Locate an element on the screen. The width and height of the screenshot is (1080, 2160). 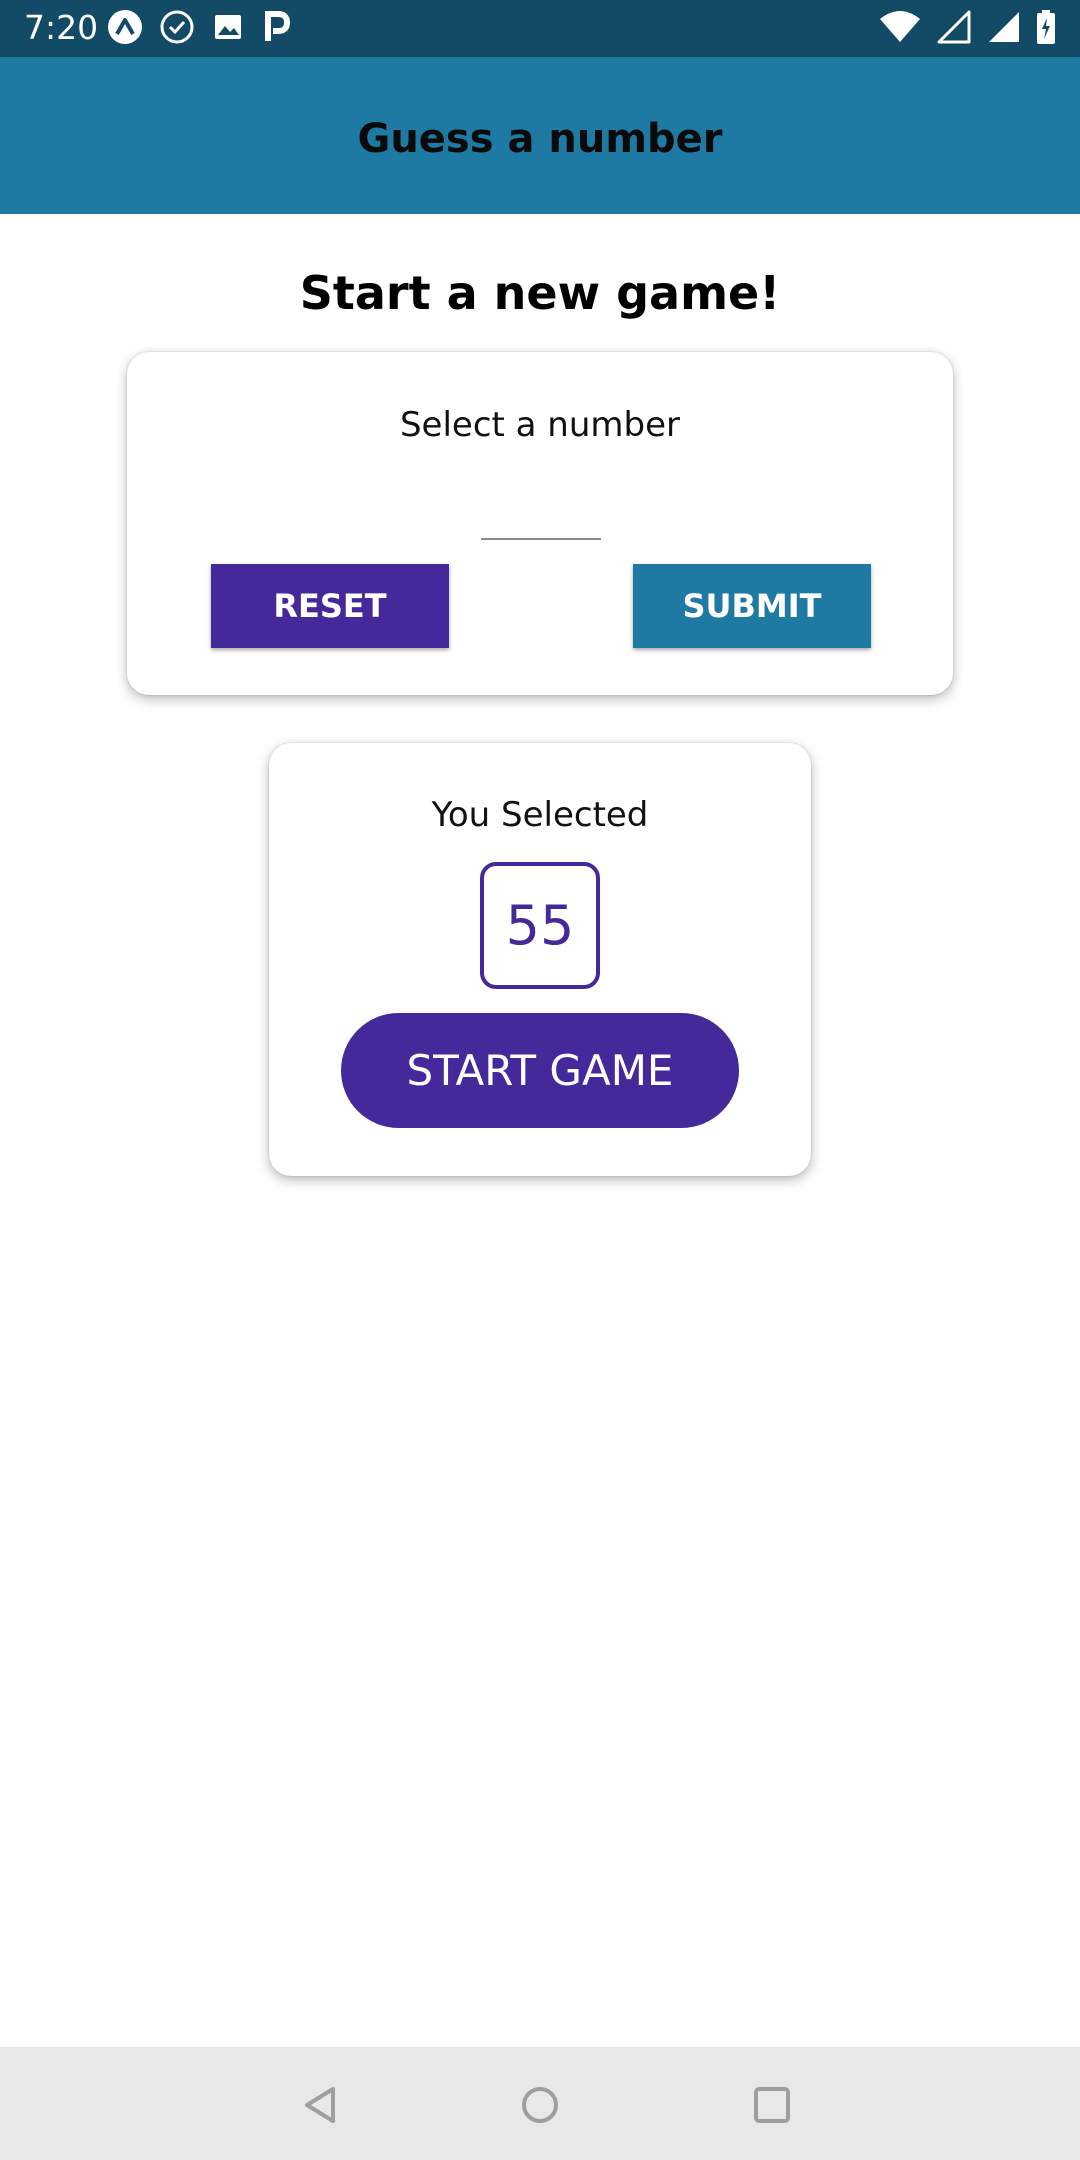
reset-button: RESET is located at coordinates (330, 606).